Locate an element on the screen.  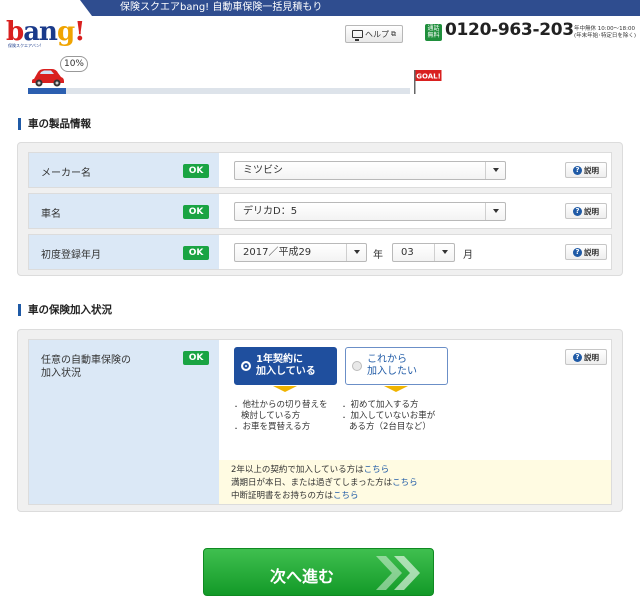
maker-select: ミツビシ is located at coordinates (370, 170).